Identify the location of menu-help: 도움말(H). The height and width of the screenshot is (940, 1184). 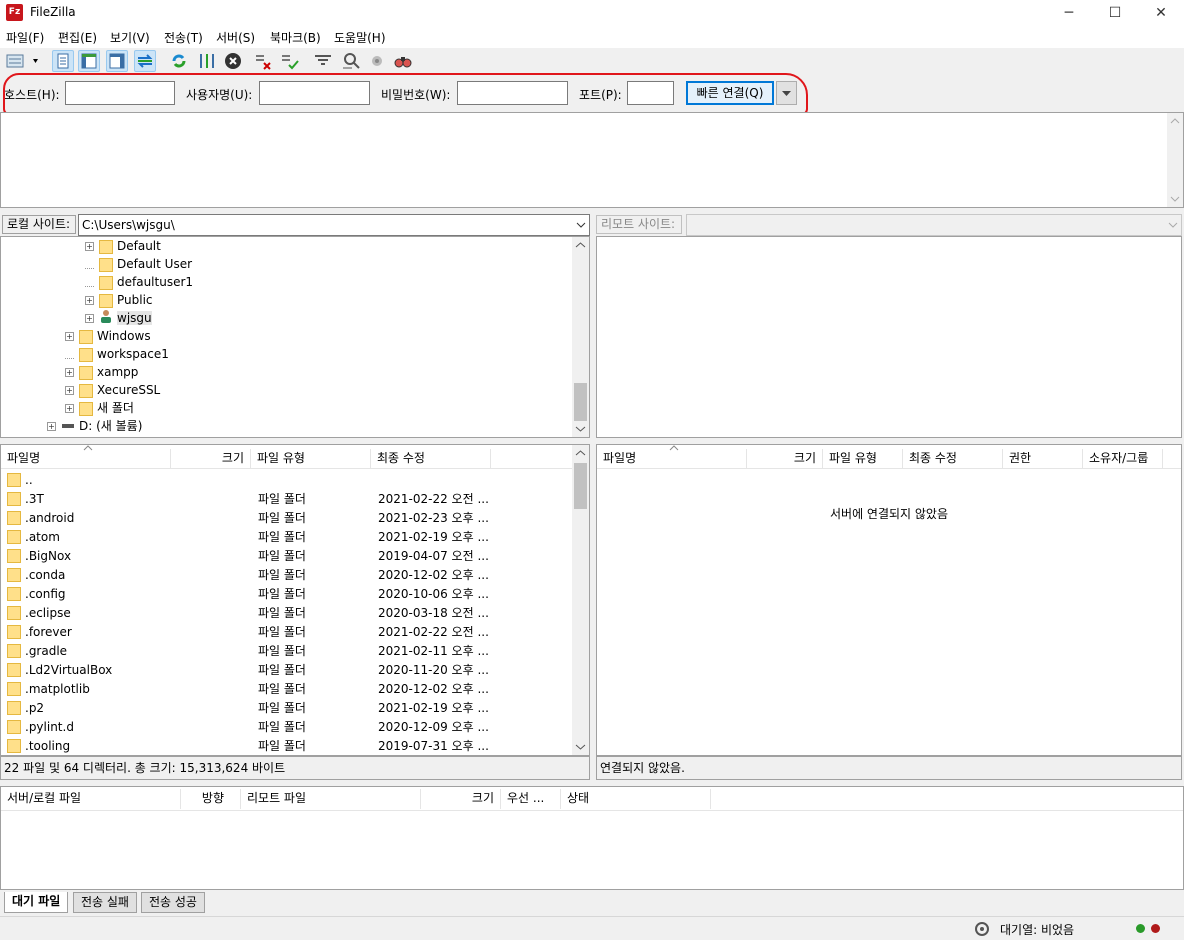
(360, 37).